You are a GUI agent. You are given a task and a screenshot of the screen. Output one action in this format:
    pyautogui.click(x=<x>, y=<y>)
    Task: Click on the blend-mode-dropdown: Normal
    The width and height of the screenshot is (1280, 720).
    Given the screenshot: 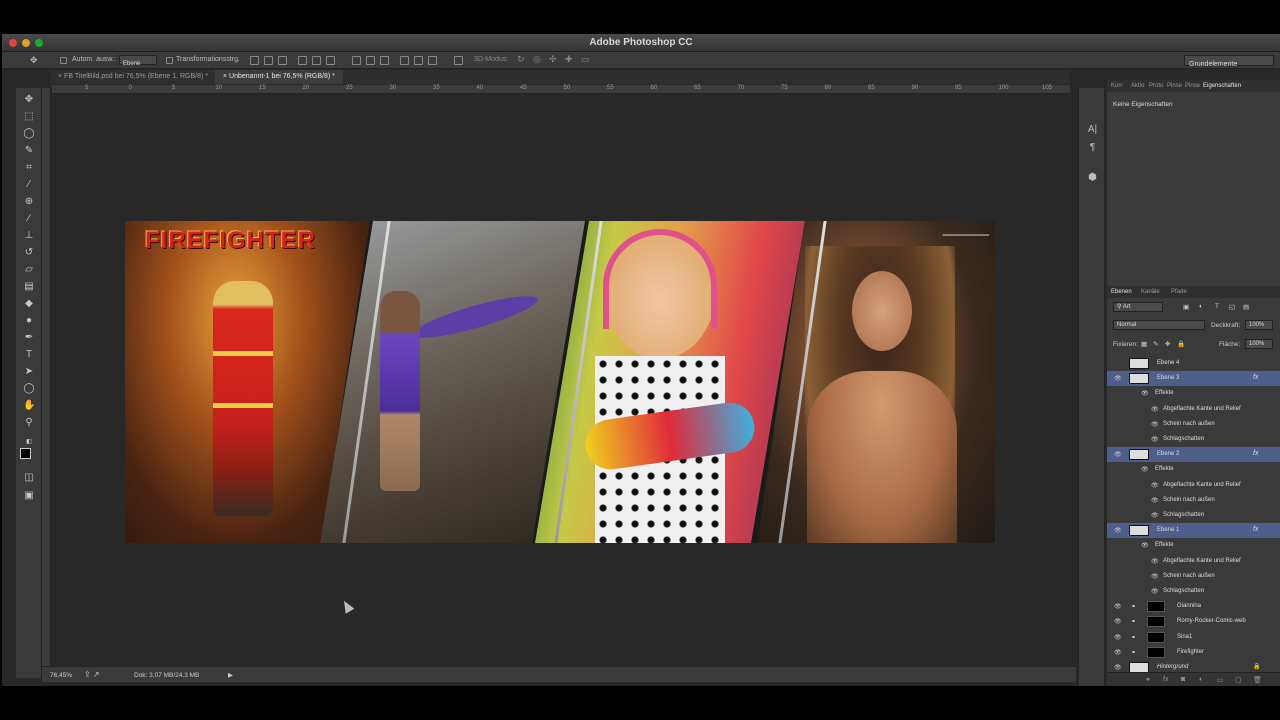 What is the action you would take?
    pyautogui.click(x=1159, y=325)
    